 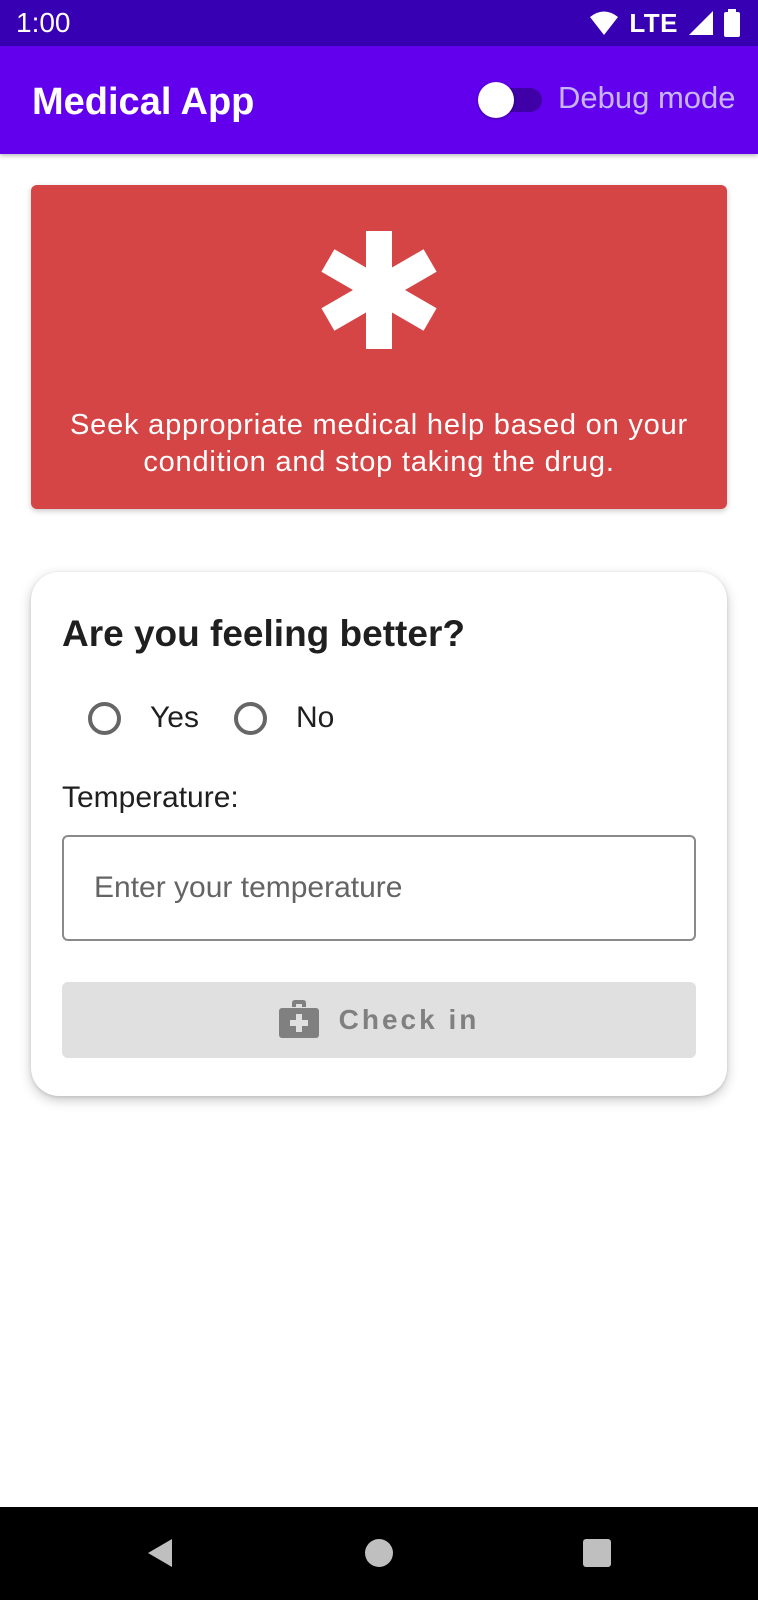 I want to click on radio-no: No, so click(x=284, y=718).